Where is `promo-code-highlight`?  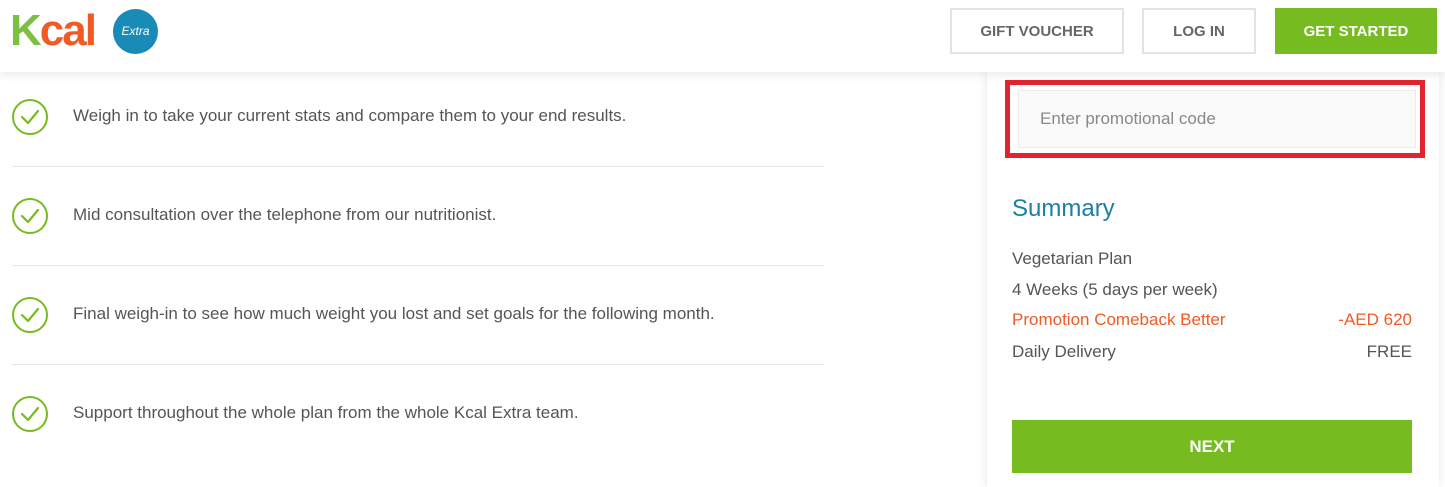 promo-code-highlight is located at coordinates (1215, 119).